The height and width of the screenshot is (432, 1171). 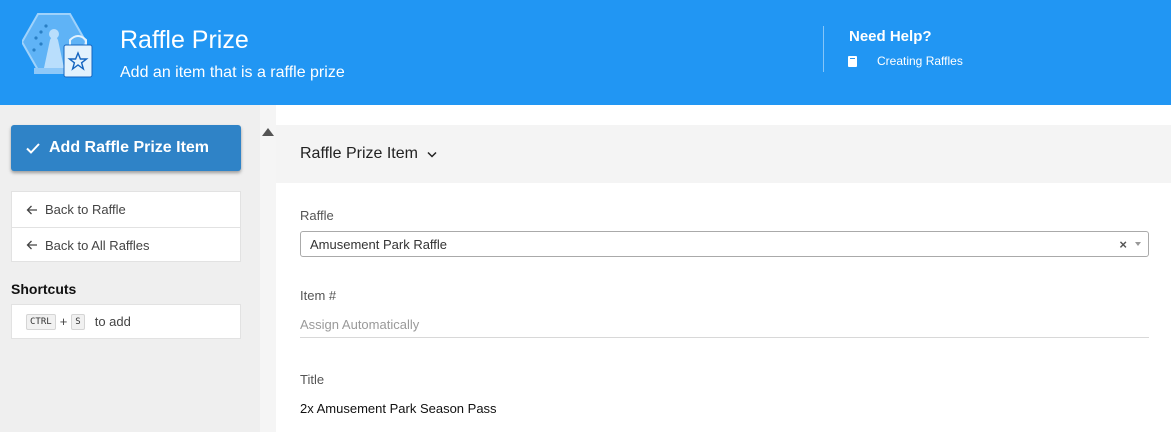 I want to click on help-link-label: Creating Raffles, so click(x=920, y=61).